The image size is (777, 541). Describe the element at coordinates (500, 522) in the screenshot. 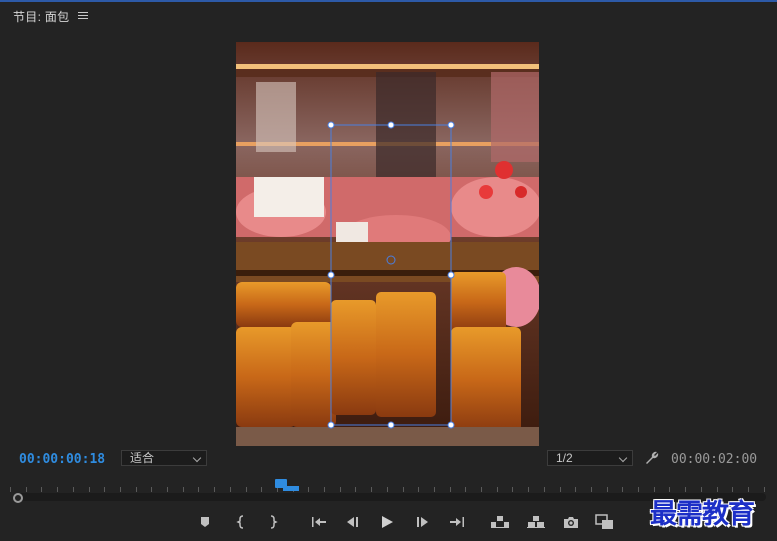

I see `lift-icon` at that location.